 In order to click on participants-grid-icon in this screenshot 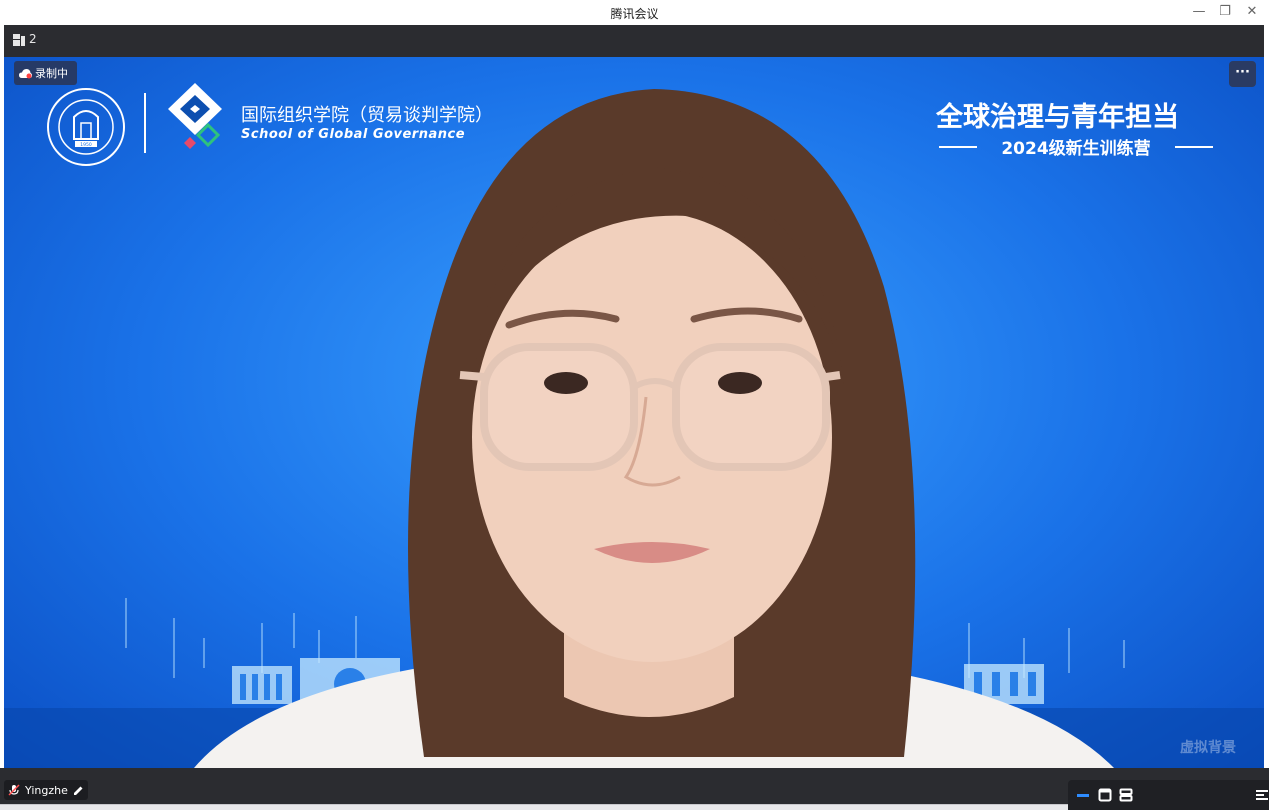, I will do `click(19, 40)`.